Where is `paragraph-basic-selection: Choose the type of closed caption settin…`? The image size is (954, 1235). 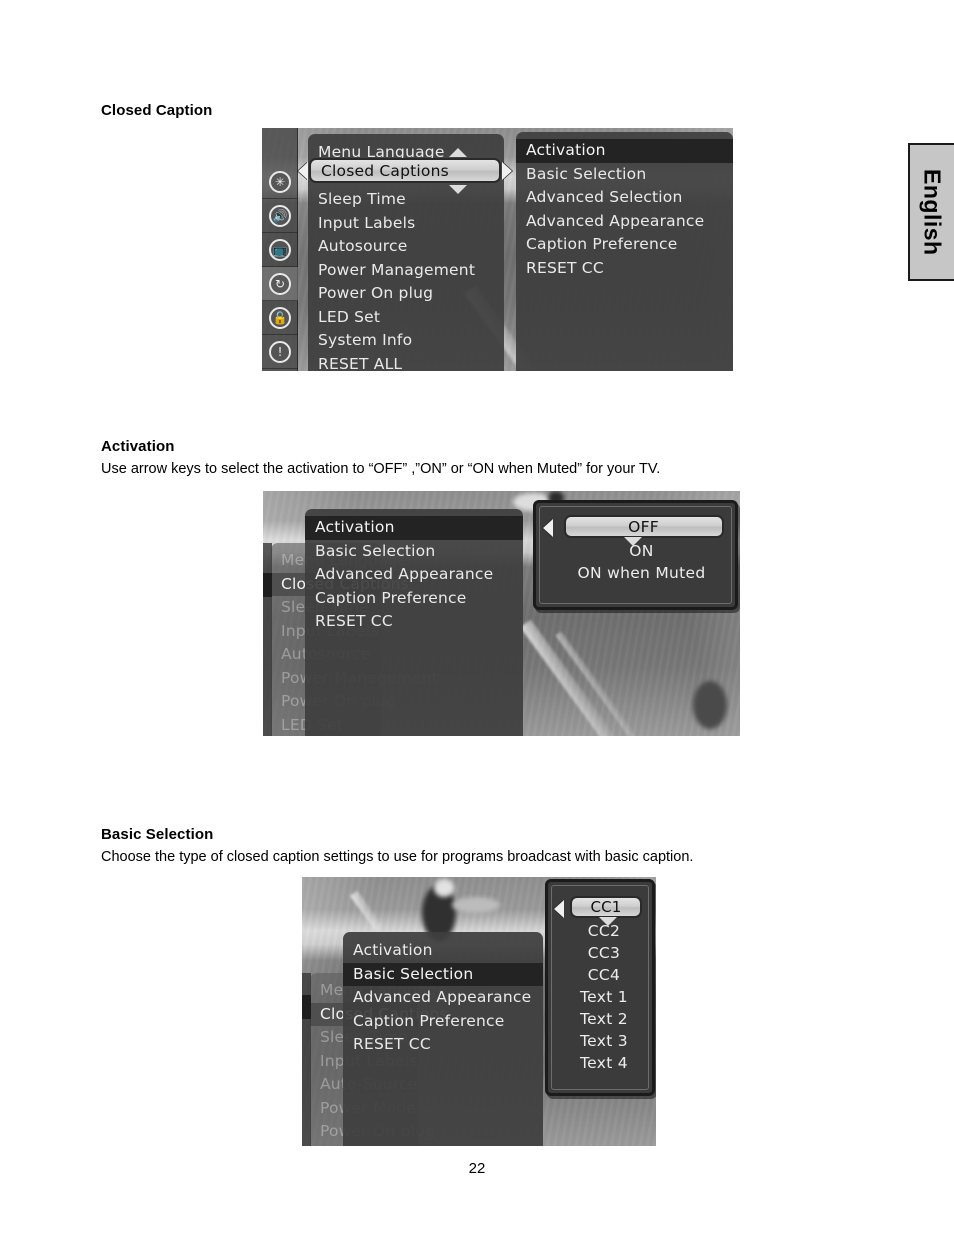 paragraph-basic-selection: Choose the type of closed caption settin… is located at coordinates (397, 857).